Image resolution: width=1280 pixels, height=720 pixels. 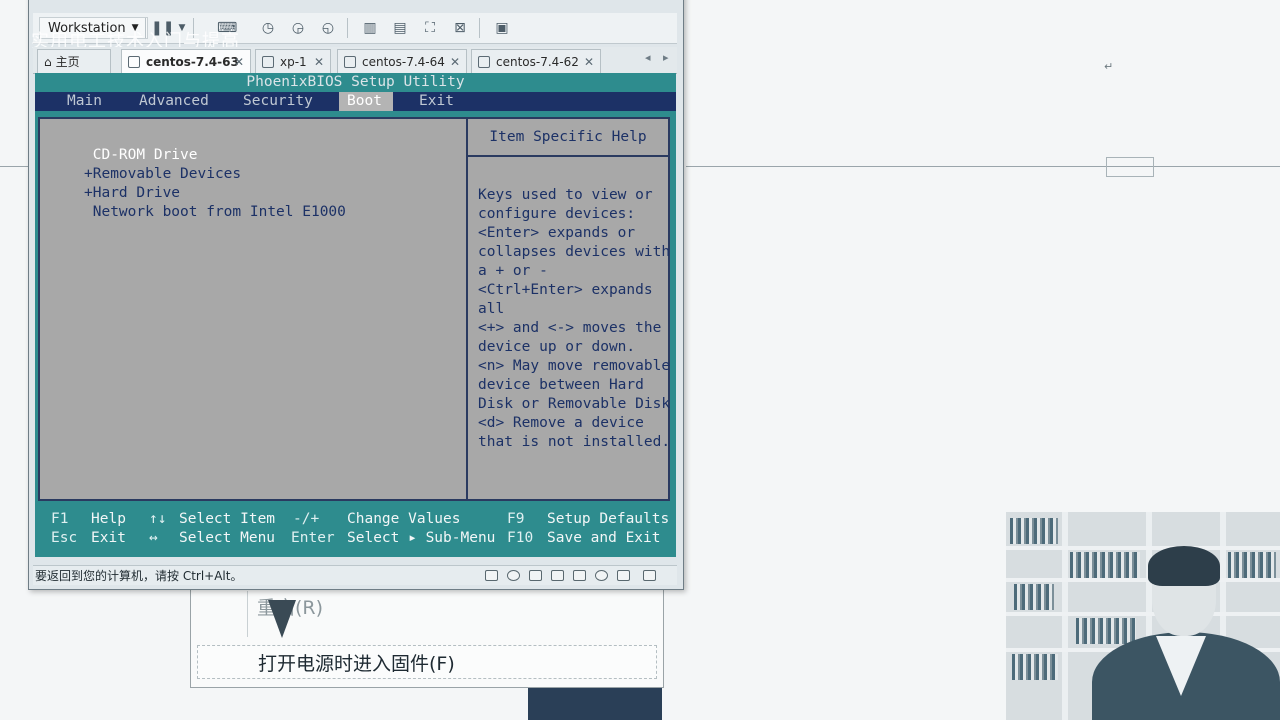 What do you see at coordinates (427, 606) in the screenshot?
I see `menu-item-restart: 重启(R)` at bounding box center [427, 606].